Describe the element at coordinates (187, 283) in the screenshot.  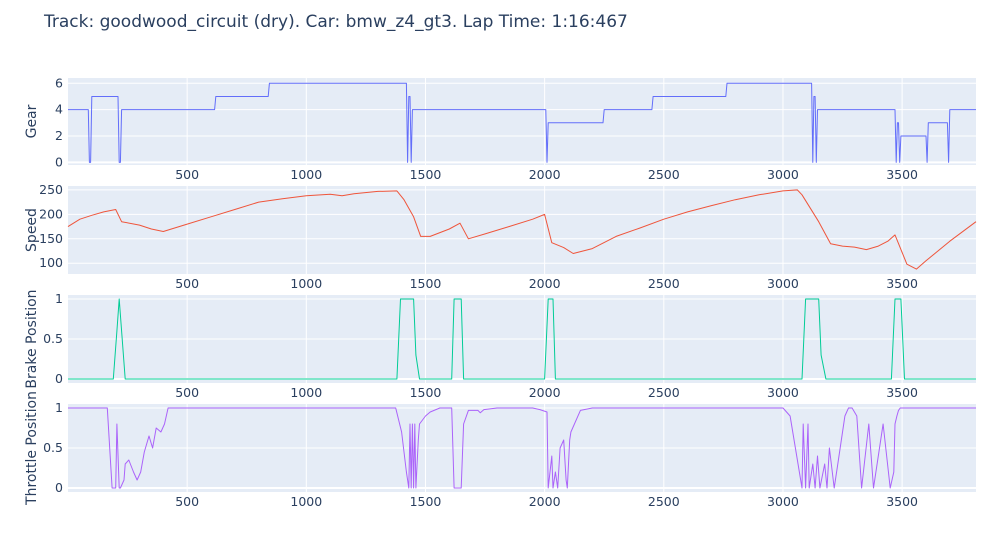
I see `speed-x-tick-label: 500` at that location.